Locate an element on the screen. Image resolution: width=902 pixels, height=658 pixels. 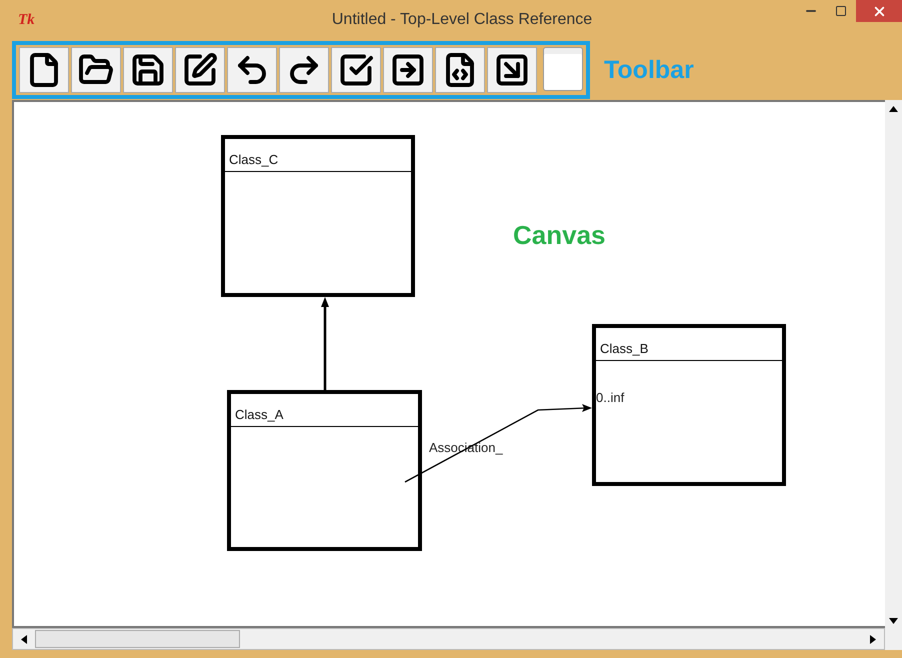
toolbar-caption: Toolbar is located at coordinates (649, 70).